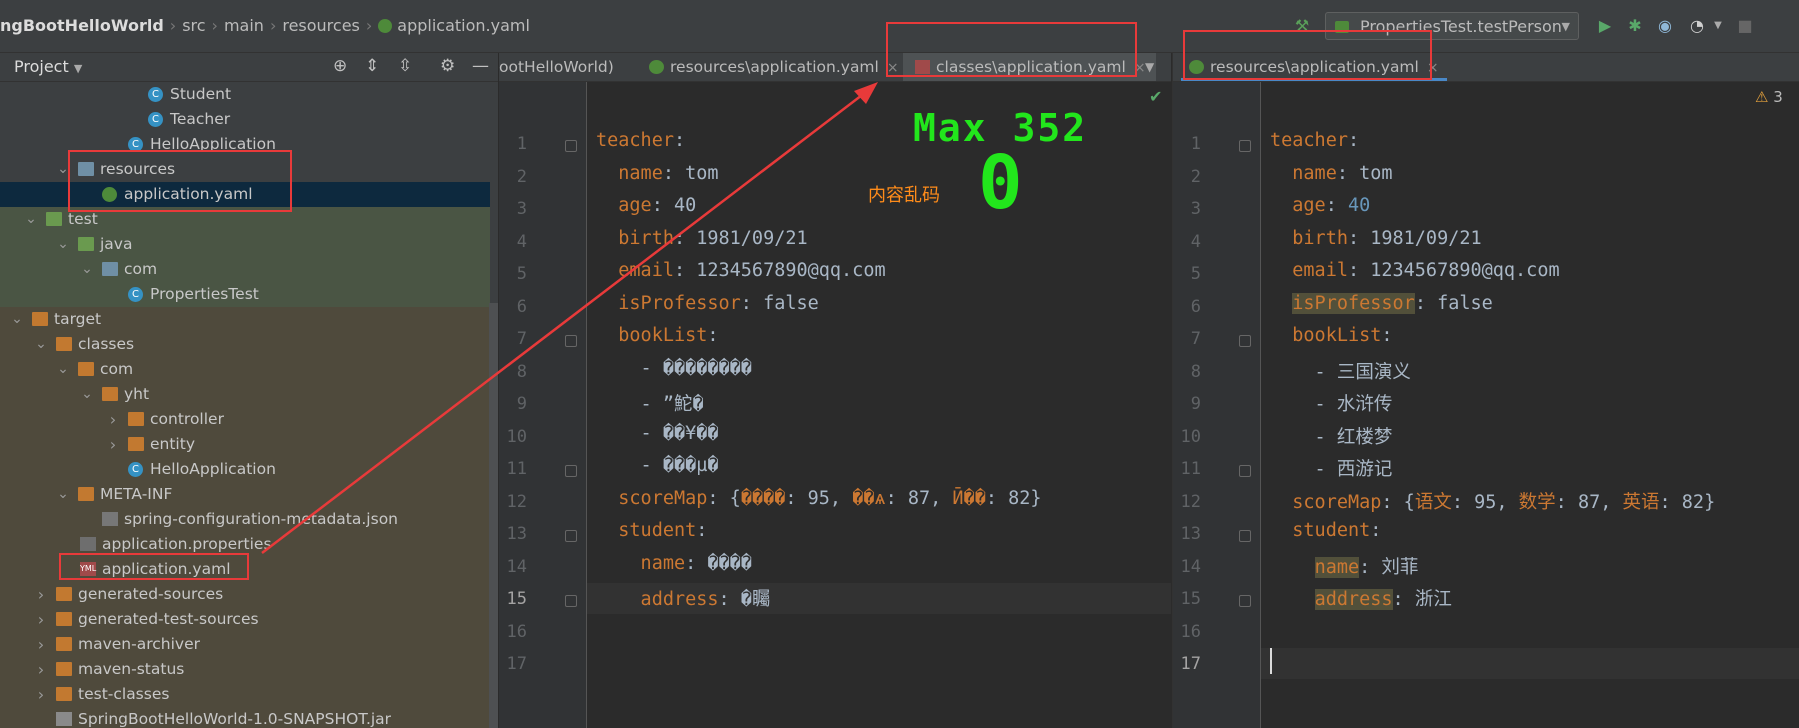 Image resolution: width=1799 pixels, height=728 pixels. Describe the element at coordinates (904, 195) in the screenshot. I see `garbled-note: 内容乱码` at that location.